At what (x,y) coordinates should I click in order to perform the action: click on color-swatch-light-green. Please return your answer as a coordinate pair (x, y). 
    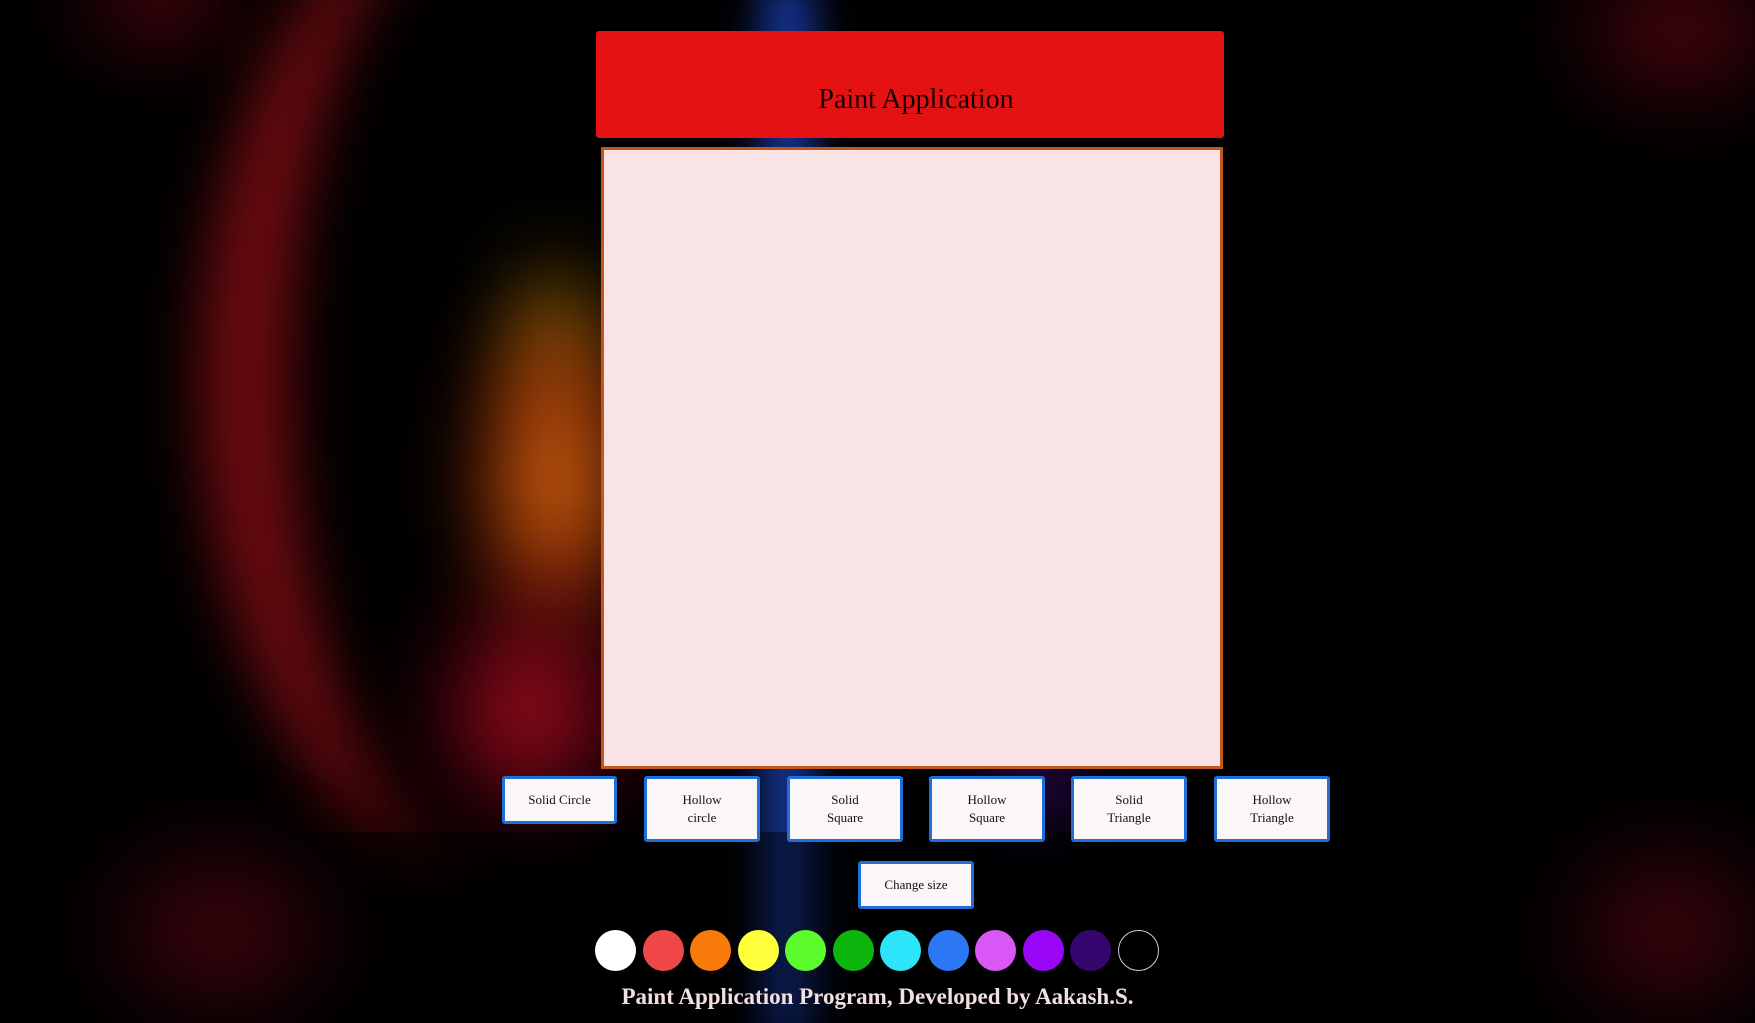
    Looking at the image, I should click on (805, 950).